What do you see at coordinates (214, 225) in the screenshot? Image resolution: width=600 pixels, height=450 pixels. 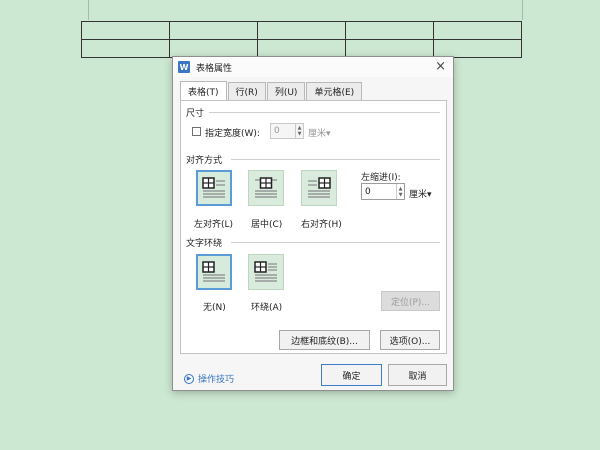 I see `align-left-label: 左对齐(L)` at bounding box center [214, 225].